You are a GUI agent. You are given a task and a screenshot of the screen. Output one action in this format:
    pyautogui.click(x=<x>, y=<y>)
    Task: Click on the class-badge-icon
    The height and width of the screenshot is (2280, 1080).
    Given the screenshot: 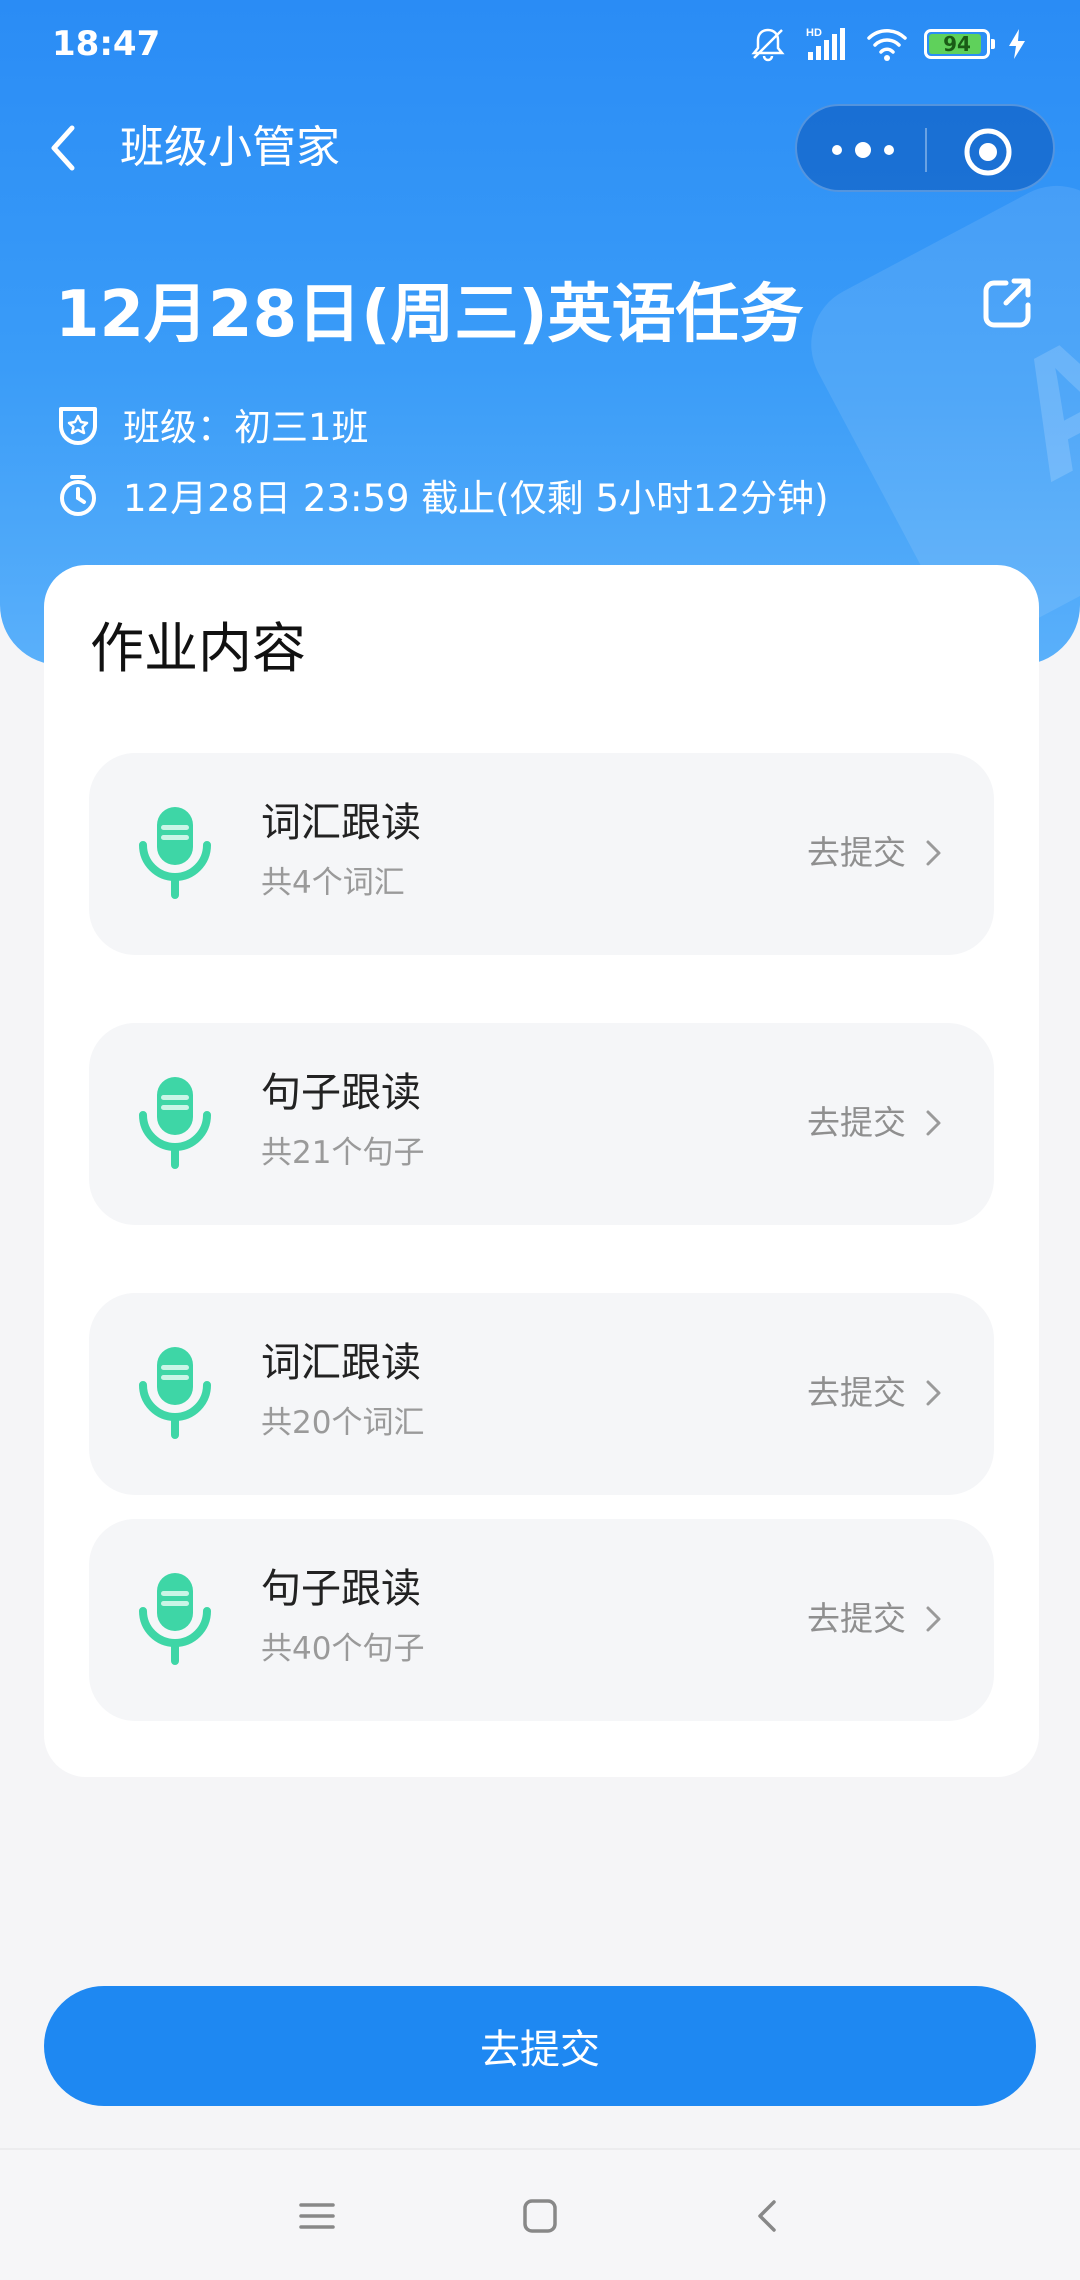 What is the action you would take?
    pyautogui.click(x=78, y=426)
    